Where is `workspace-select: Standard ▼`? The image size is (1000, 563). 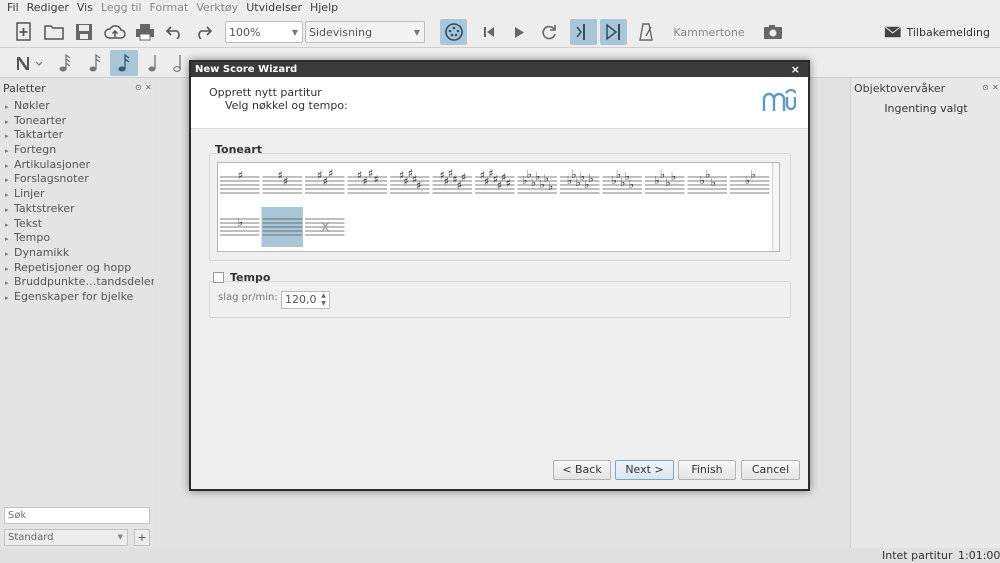 workspace-select: Standard ▼ is located at coordinates (66, 537).